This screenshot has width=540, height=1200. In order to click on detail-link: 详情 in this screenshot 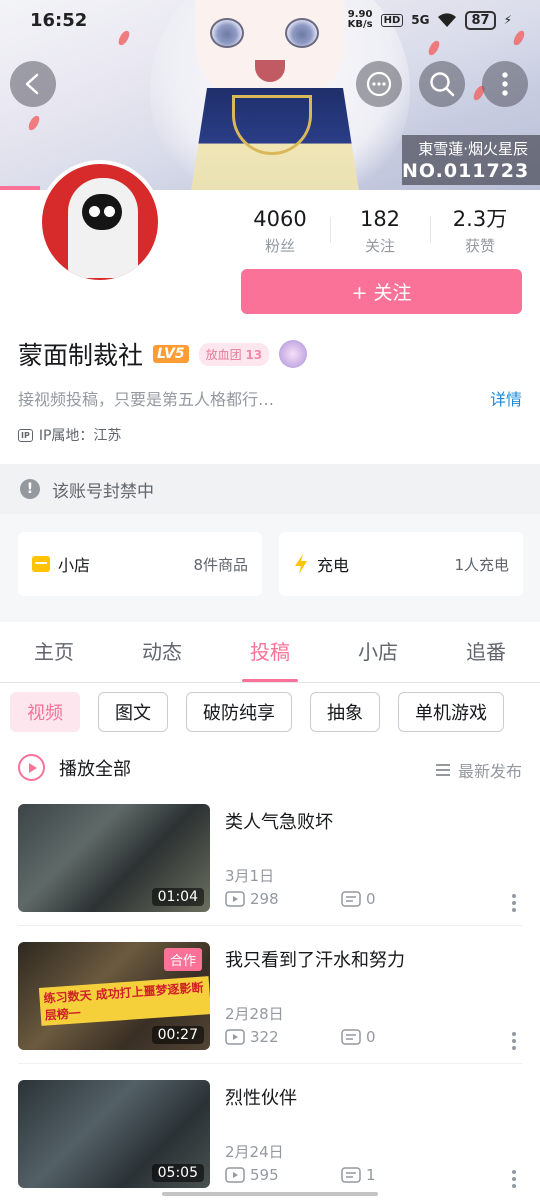, I will do `click(506, 398)`.